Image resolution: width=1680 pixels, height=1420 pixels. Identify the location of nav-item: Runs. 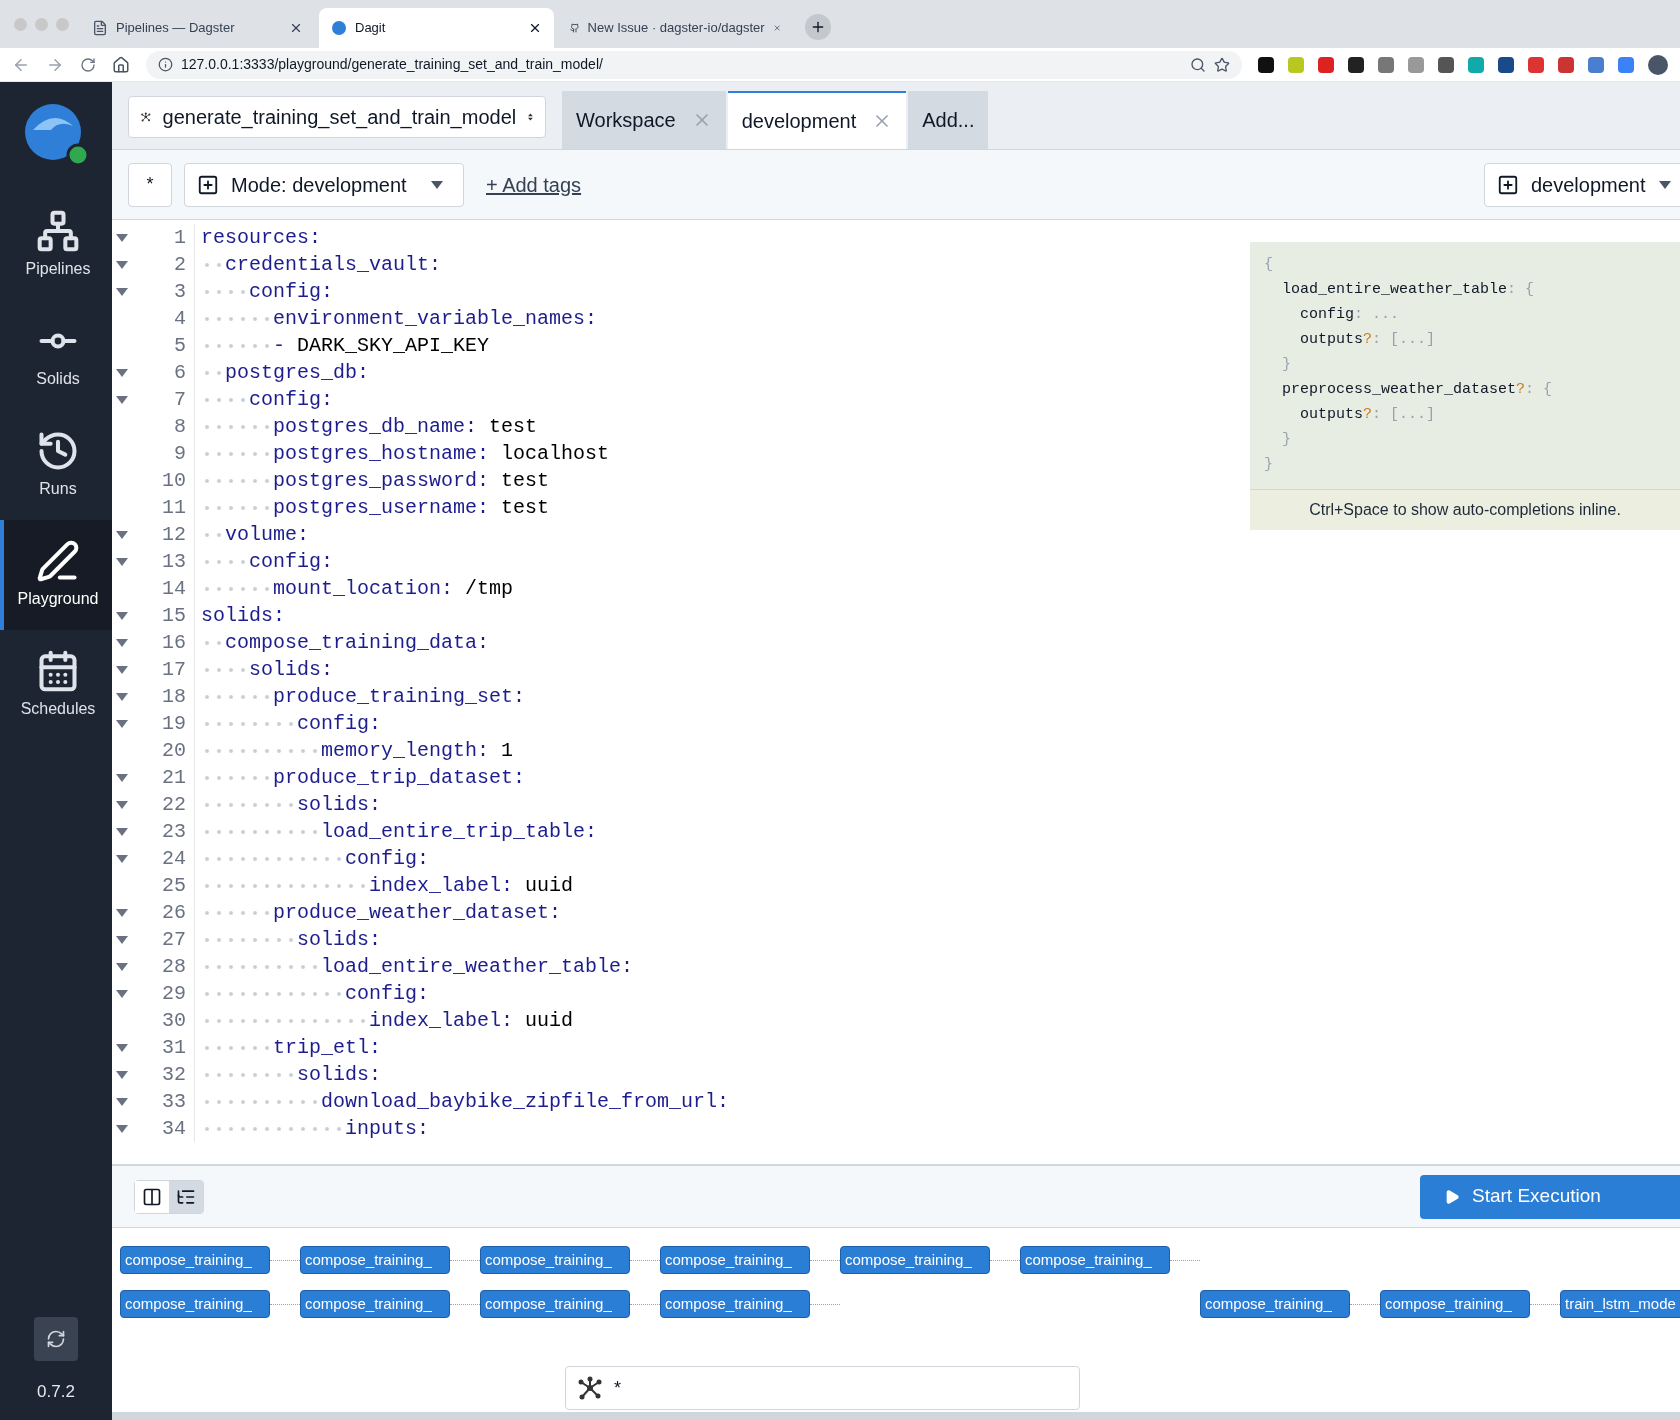
(56, 465).